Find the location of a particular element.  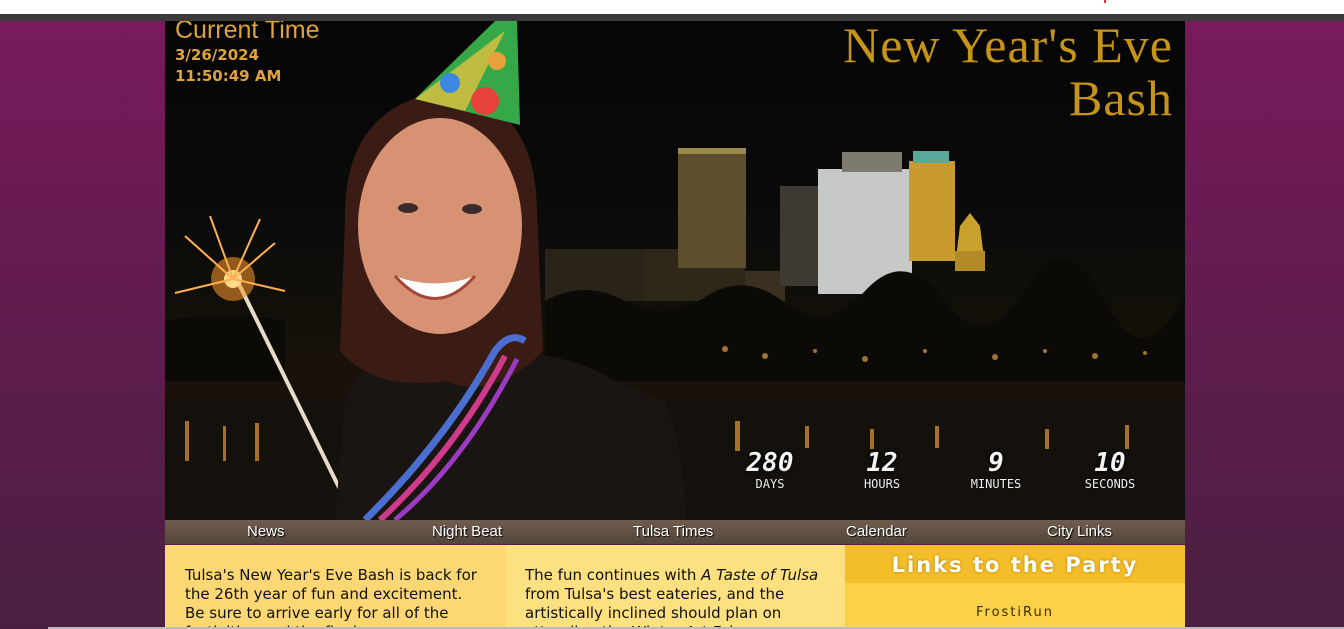

countdown-timer: 280 DAYS 12 HOURS 9 MINUTES 10 SECONDS is located at coordinates (945, 474).